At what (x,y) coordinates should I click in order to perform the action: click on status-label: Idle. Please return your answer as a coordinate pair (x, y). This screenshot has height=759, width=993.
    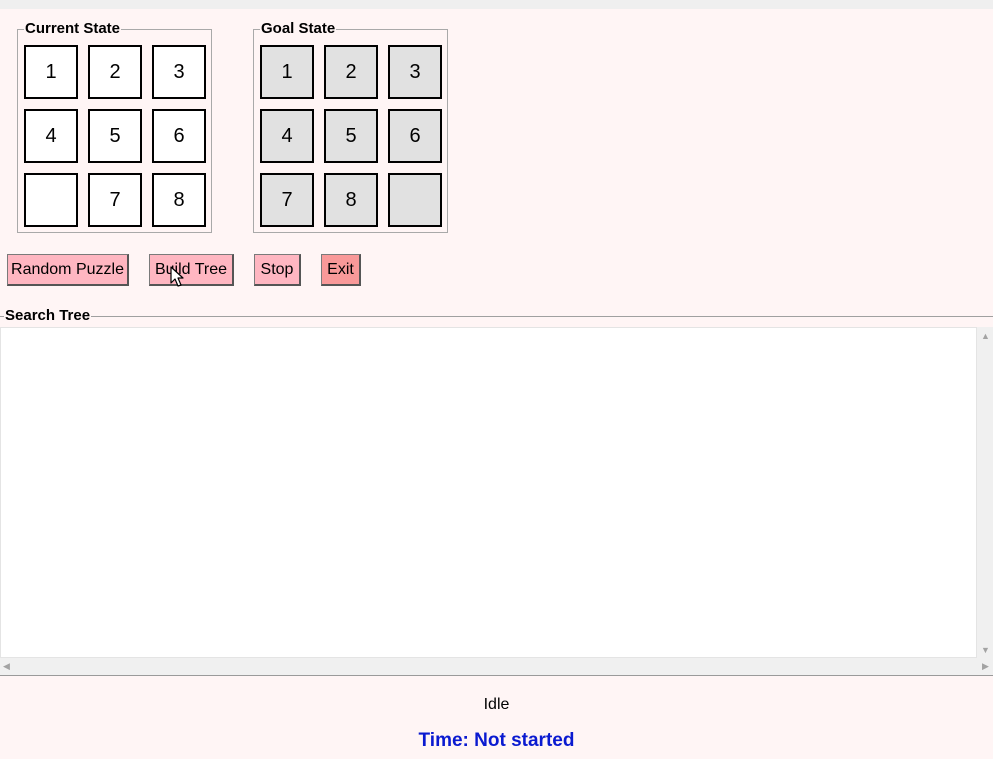
    Looking at the image, I should click on (496, 704).